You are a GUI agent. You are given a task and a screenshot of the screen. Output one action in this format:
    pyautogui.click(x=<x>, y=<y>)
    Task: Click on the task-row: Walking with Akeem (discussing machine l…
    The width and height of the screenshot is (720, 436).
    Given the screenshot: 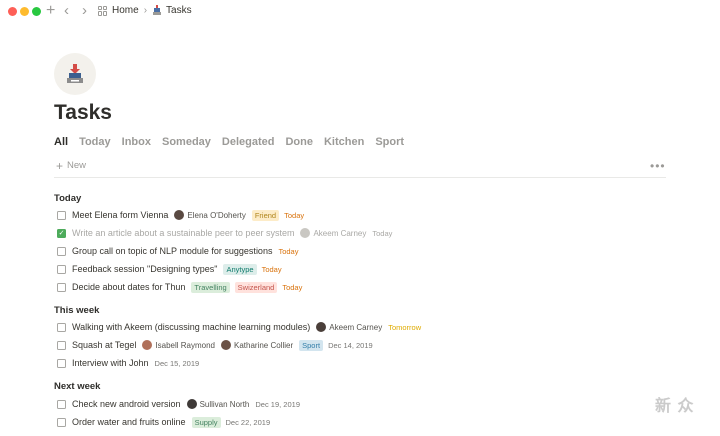 What is the action you would take?
    pyautogui.click(x=241, y=327)
    